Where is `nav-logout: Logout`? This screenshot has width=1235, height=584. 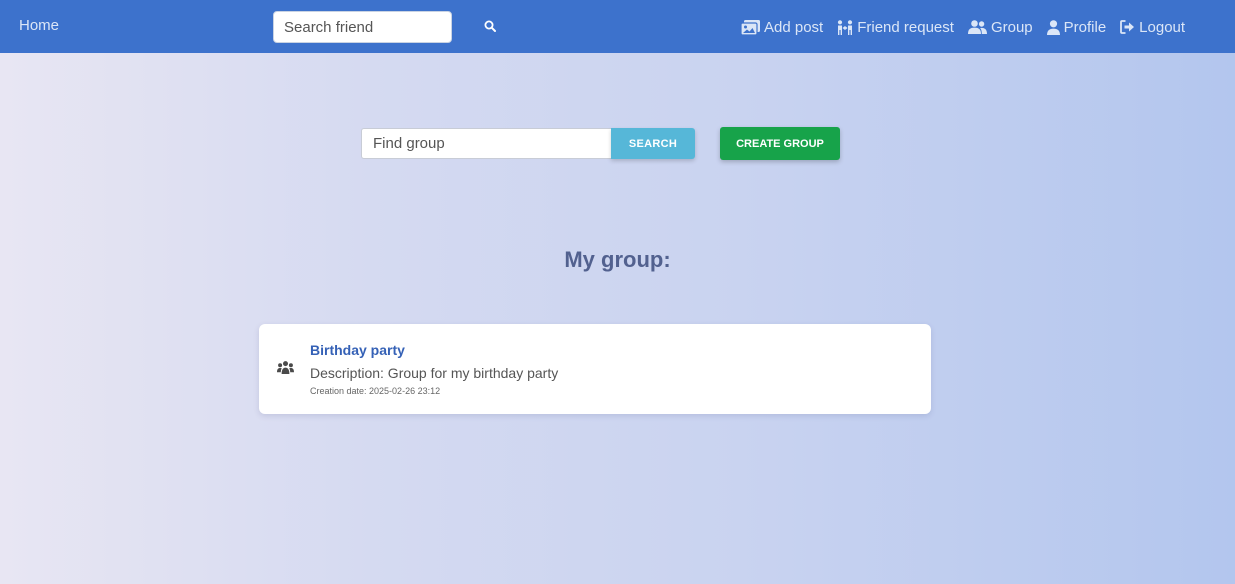 nav-logout: Logout is located at coordinates (1152, 27).